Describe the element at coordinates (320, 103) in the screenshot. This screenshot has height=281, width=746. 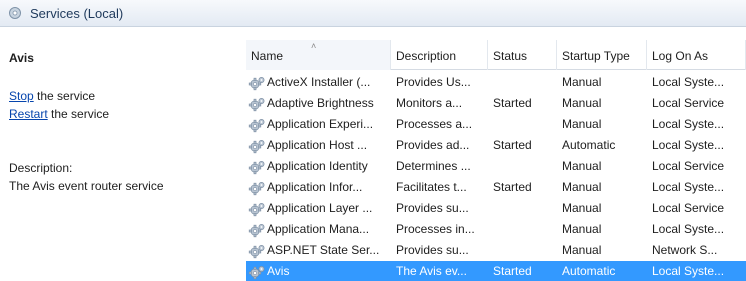
I see `service-name: Adaptive Brightness` at that location.